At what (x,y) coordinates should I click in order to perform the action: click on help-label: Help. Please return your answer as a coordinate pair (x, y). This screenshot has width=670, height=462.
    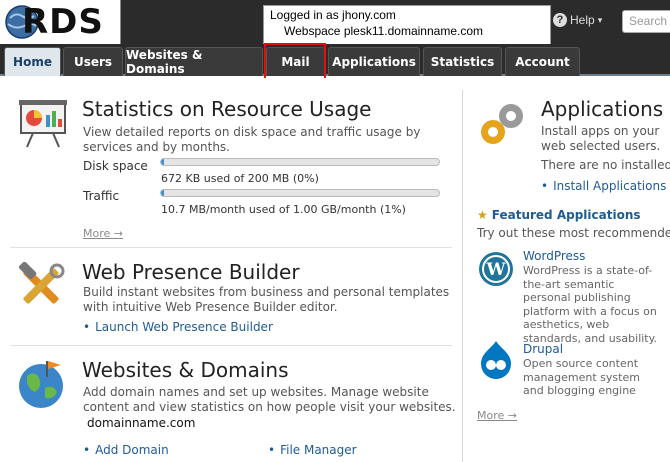
    Looking at the image, I should click on (582, 20).